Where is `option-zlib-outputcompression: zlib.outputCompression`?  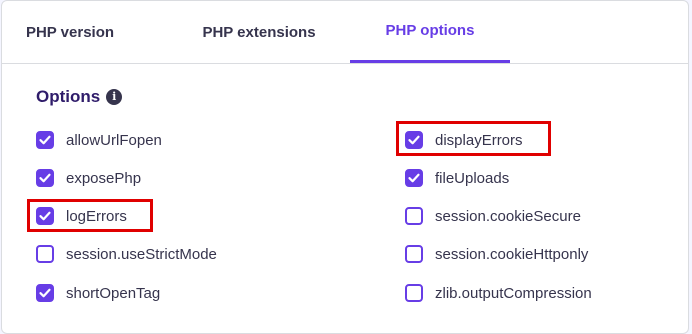 option-zlib-outputcompression: zlib.outputCompression is located at coordinates (498, 293).